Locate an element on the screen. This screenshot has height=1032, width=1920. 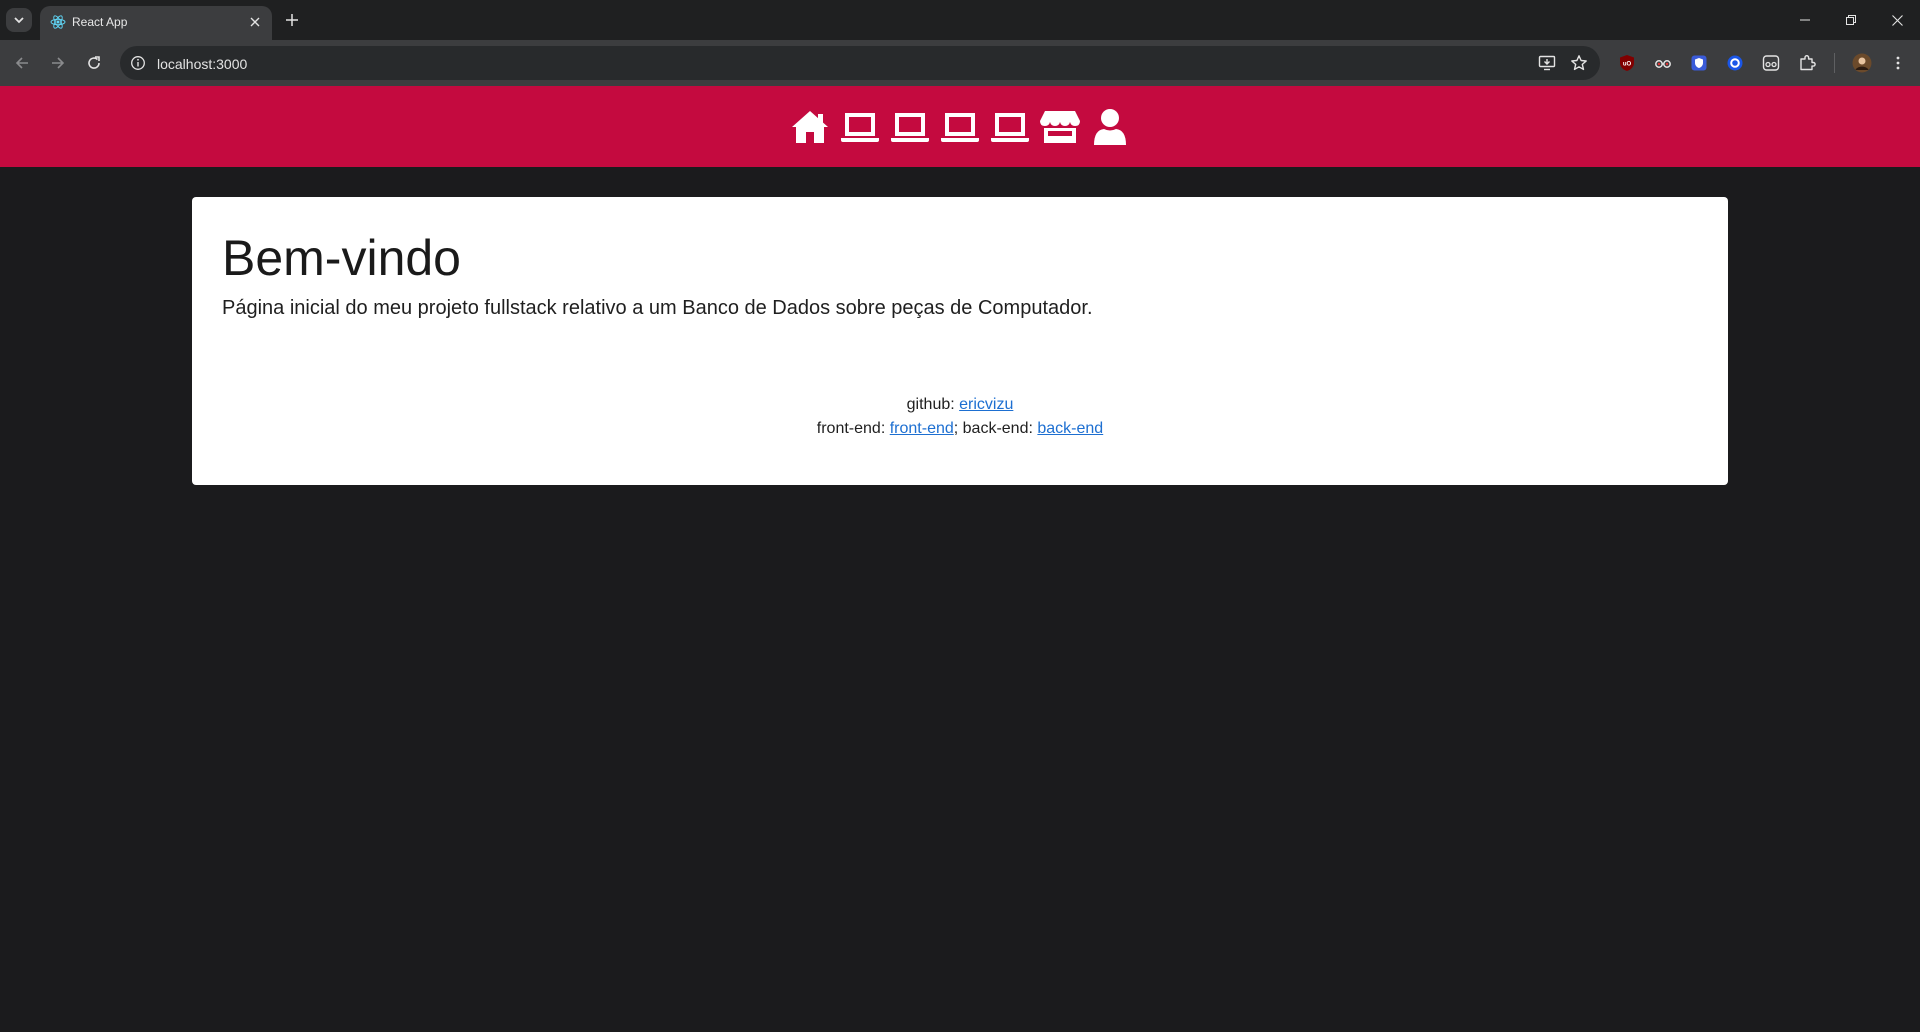
glasses-icon is located at coordinates (1663, 64).